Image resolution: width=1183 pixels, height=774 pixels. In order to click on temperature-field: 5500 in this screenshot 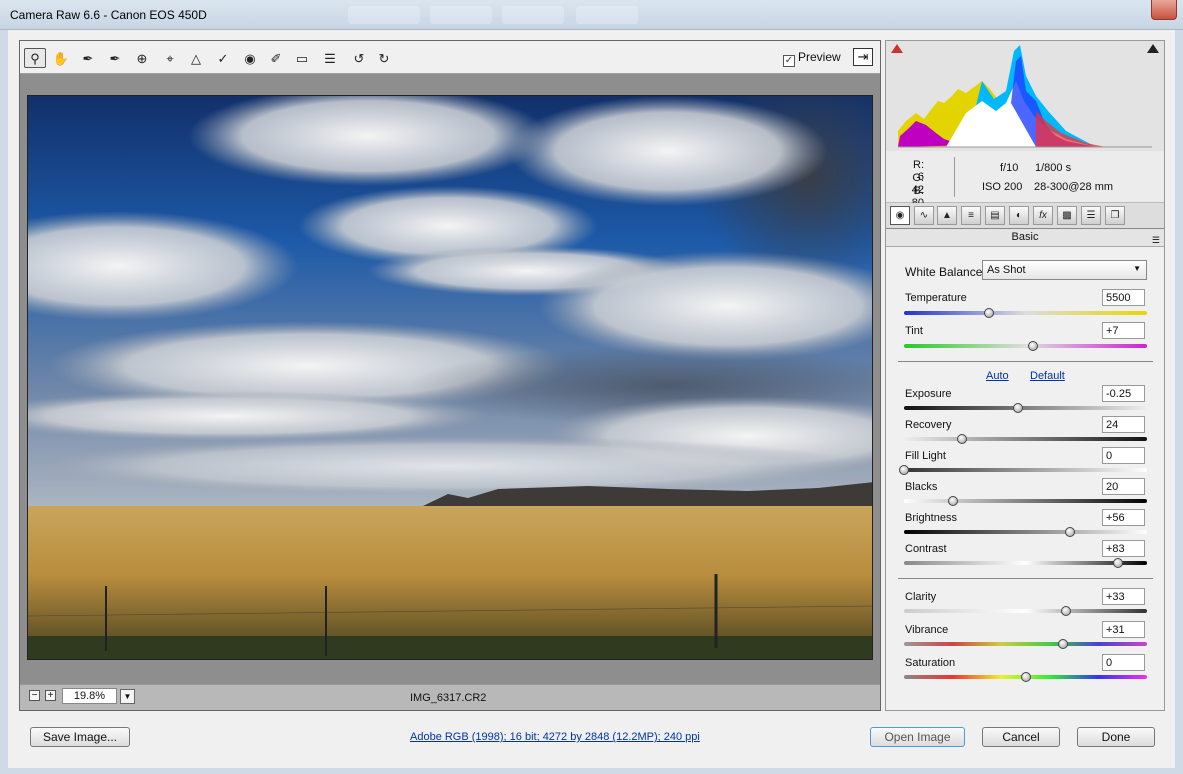, I will do `click(1123, 297)`.